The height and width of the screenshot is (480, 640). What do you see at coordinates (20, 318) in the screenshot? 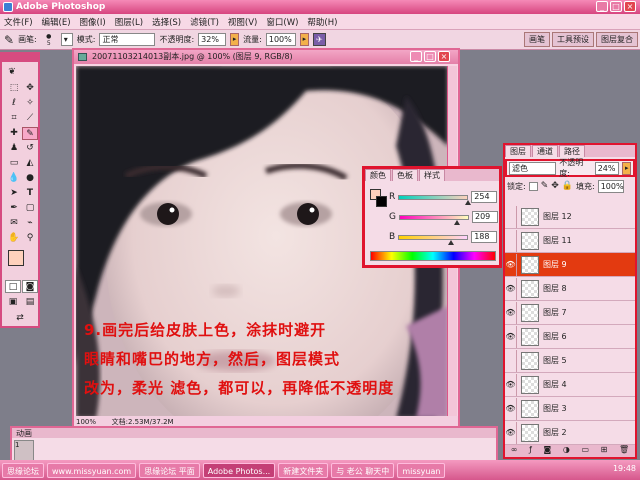
I see `jump-to-imageready-icon: ⇄` at bounding box center [20, 318].